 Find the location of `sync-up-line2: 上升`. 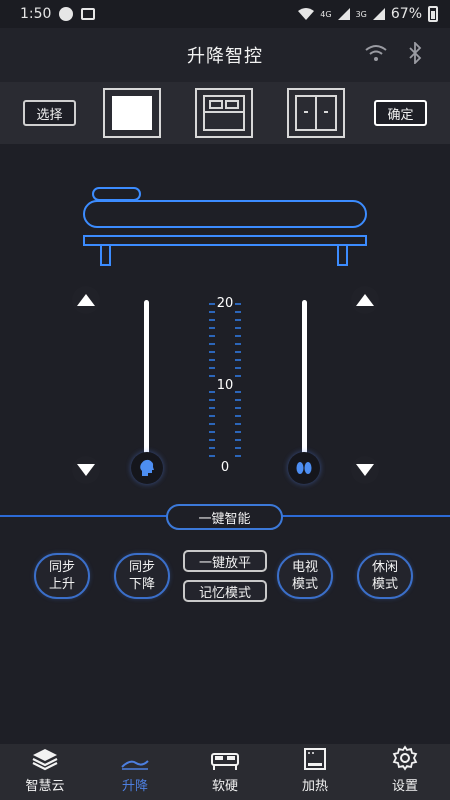

sync-up-line2: 上升 is located at coordinates (61, 584).